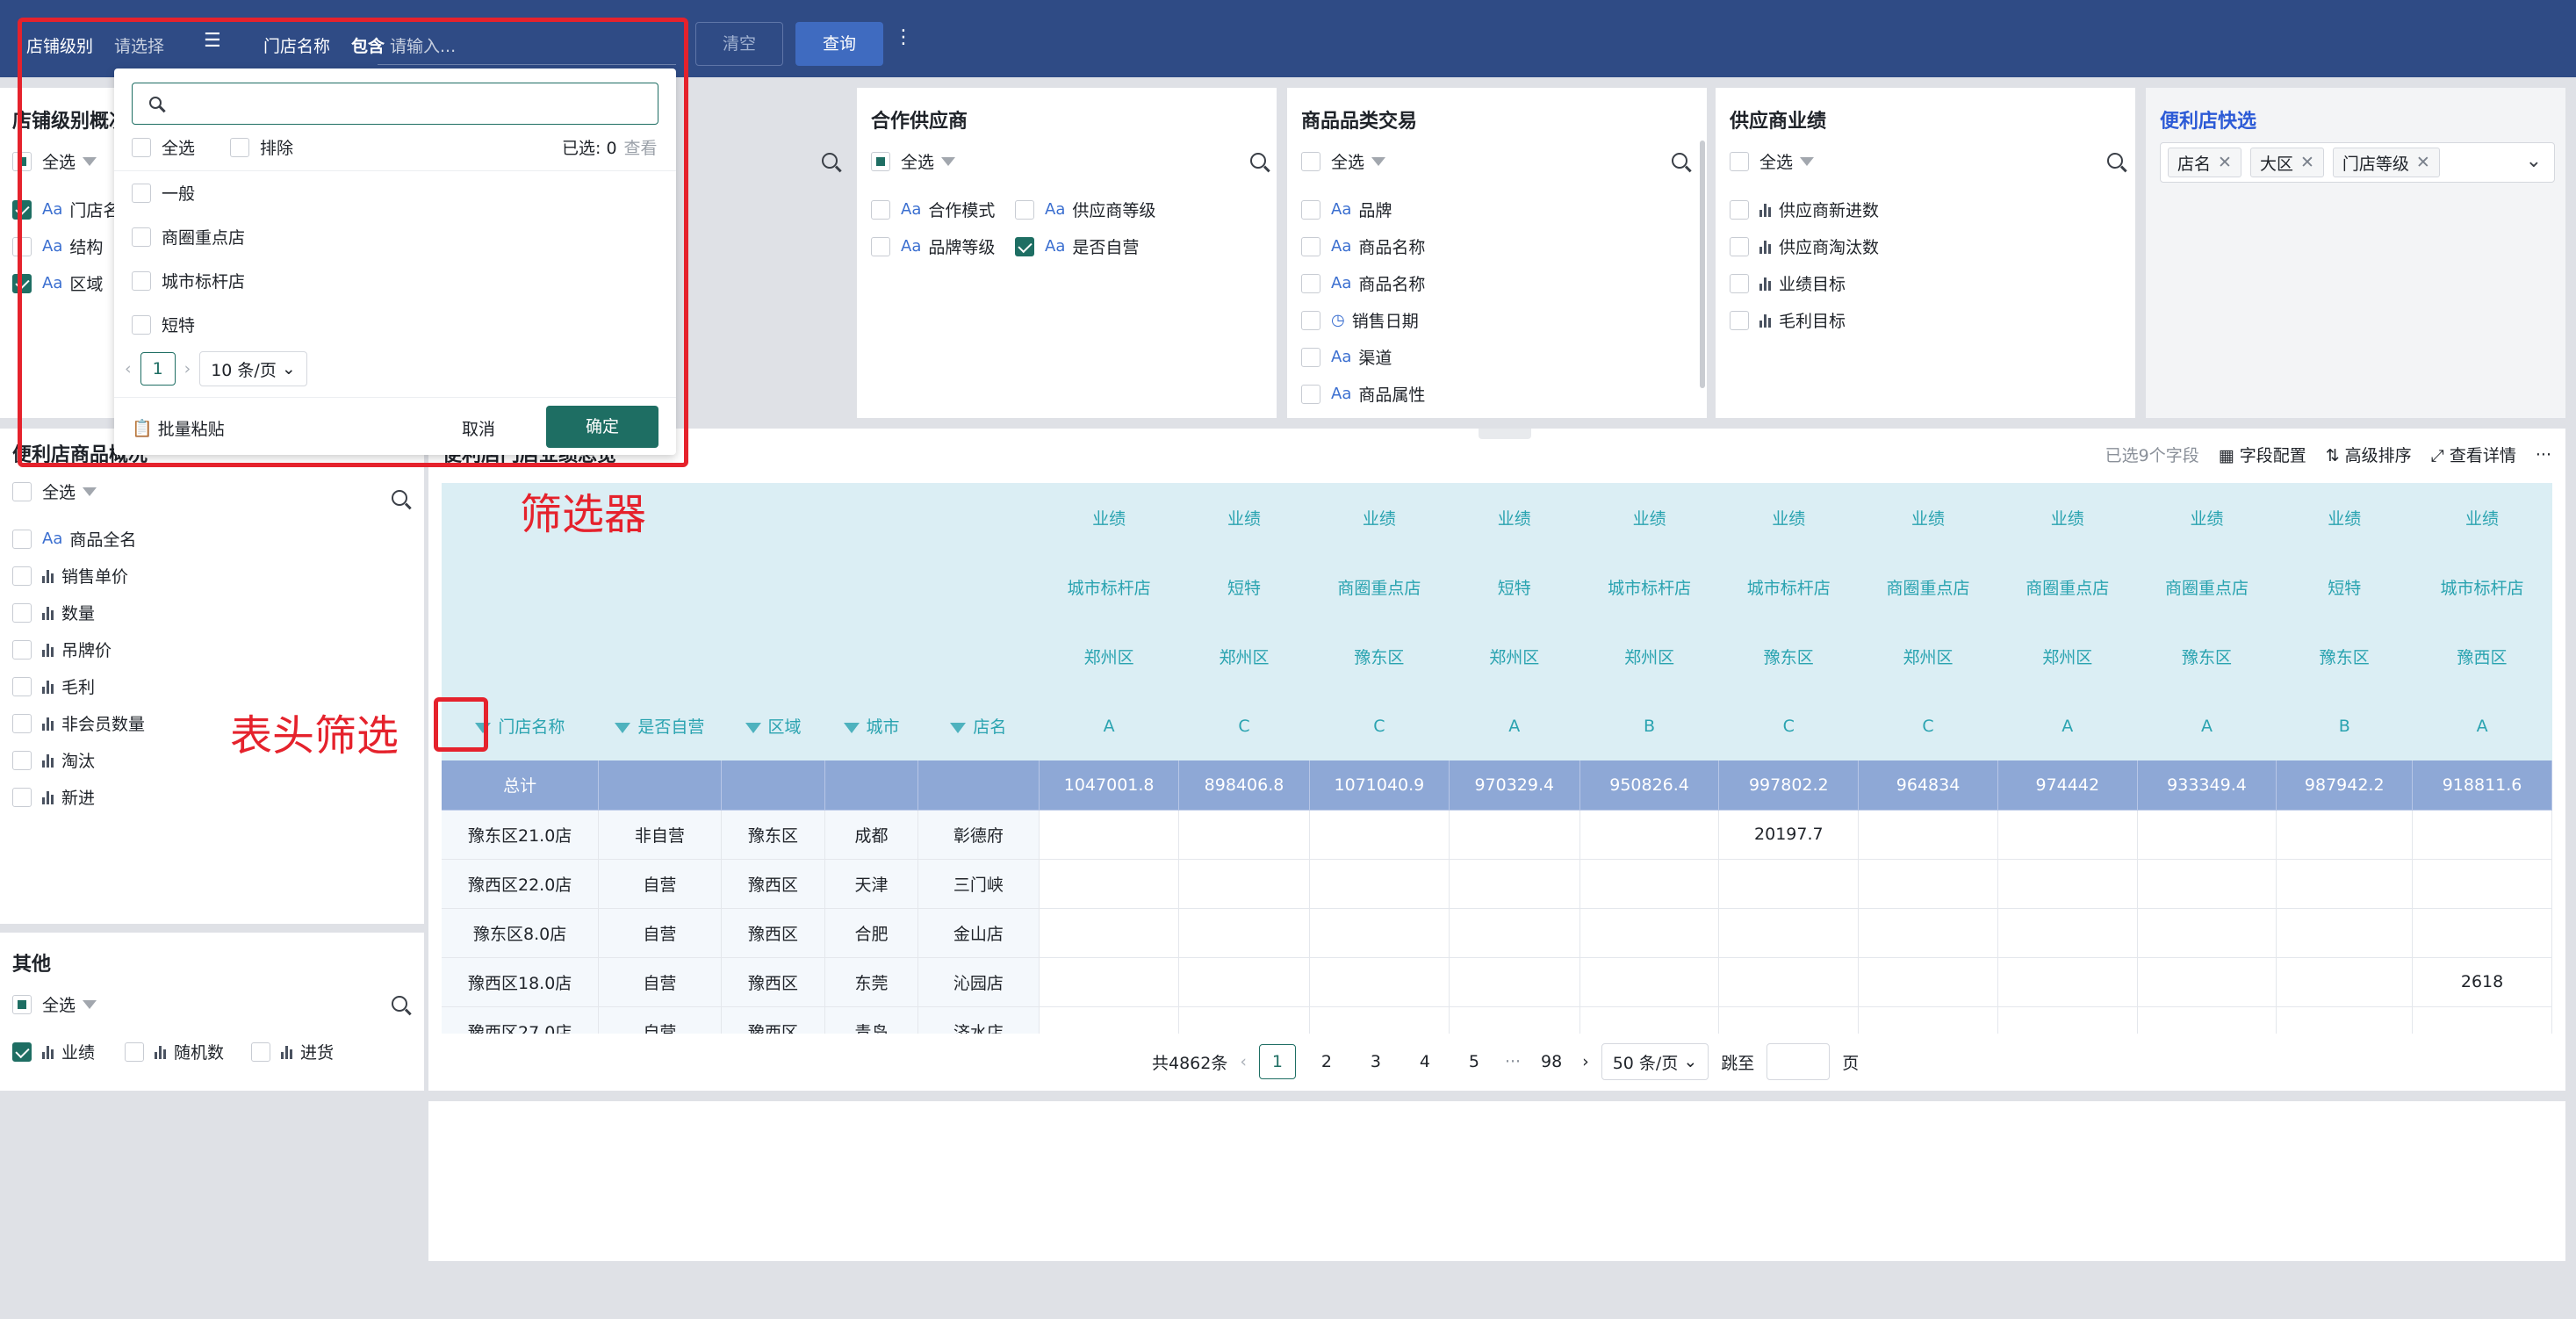 The height and width of the screenshot is (1319, 2576). Describe the element at coordinates (1474, 1061) in the screenshot. I see `page-5: 5` at that location.